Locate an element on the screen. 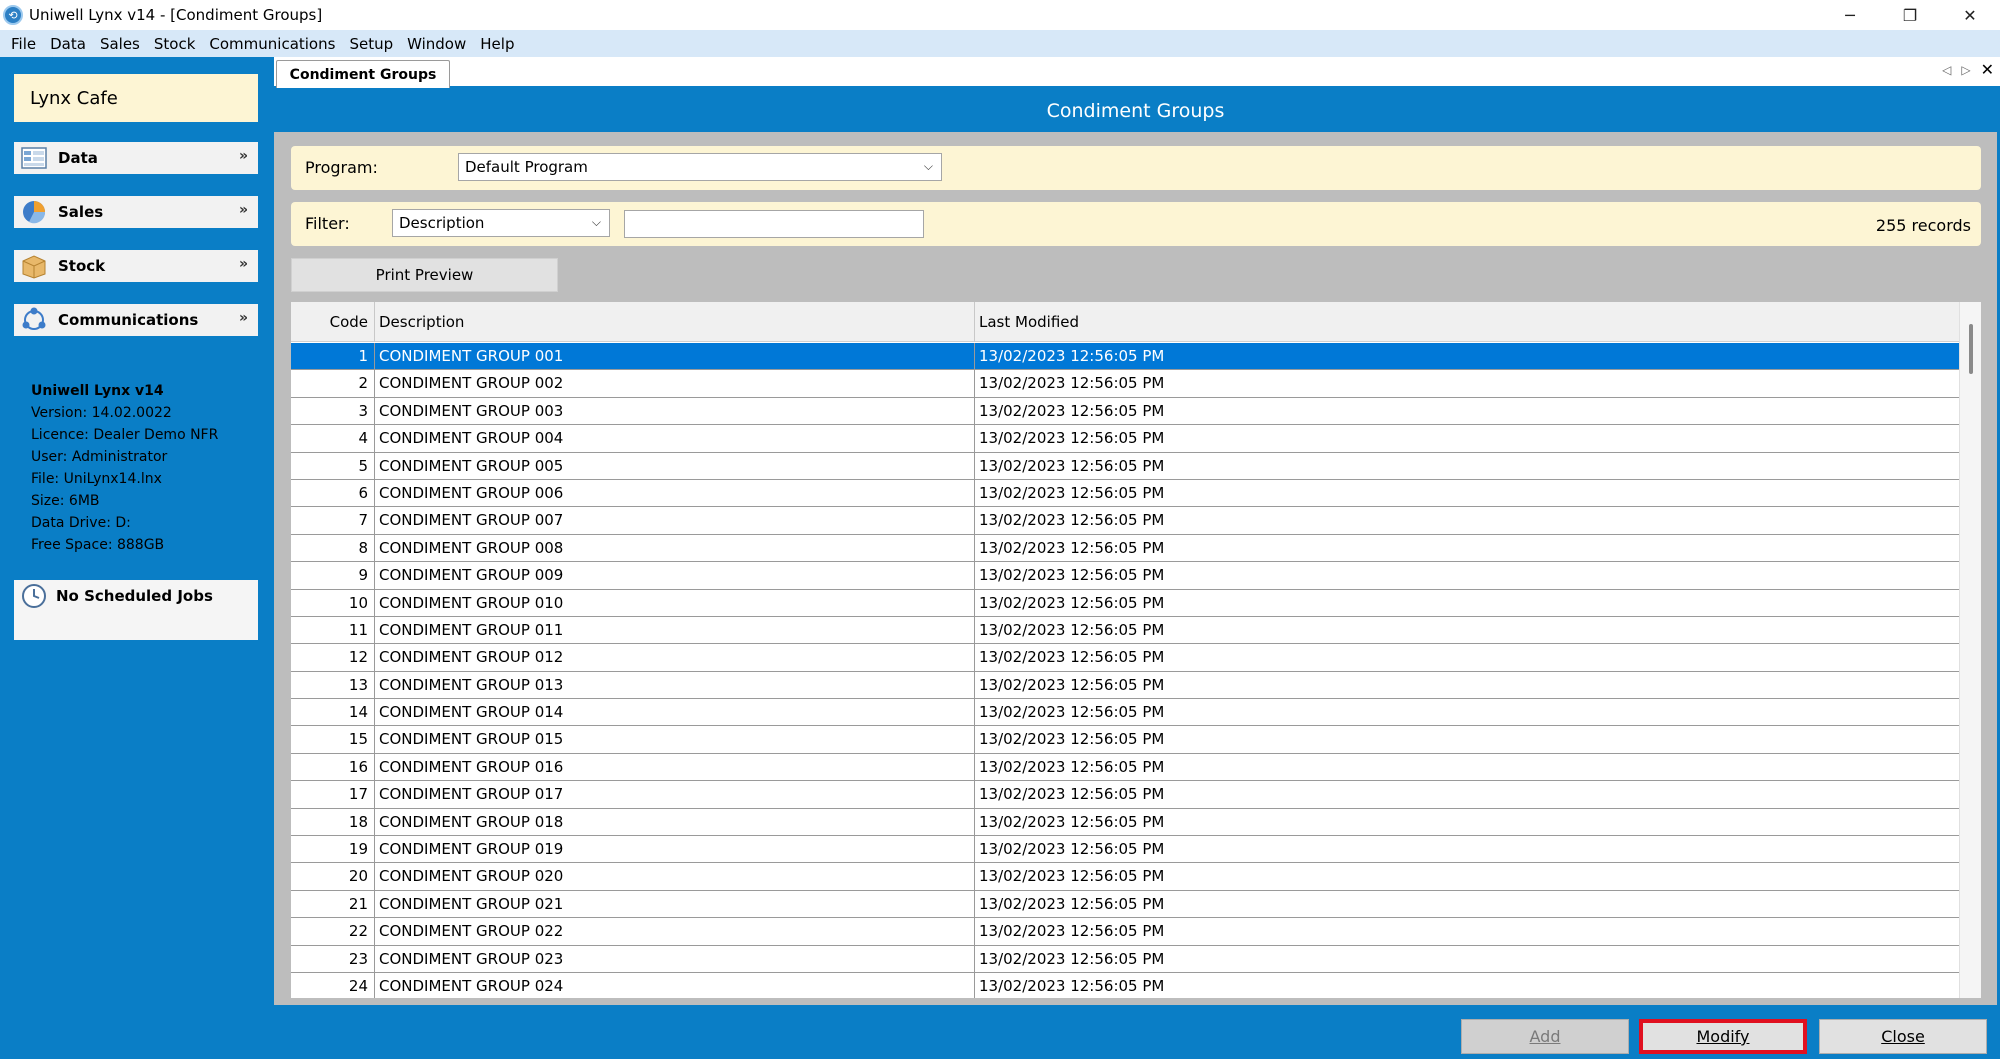  cell-description: CONDIMENT GROUP 006 is located at coordinates (675, 493).